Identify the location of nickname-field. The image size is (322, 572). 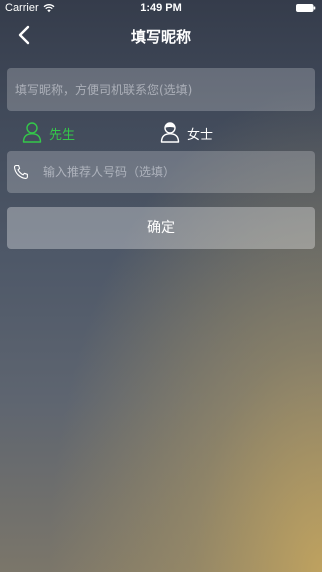
(161, 89).